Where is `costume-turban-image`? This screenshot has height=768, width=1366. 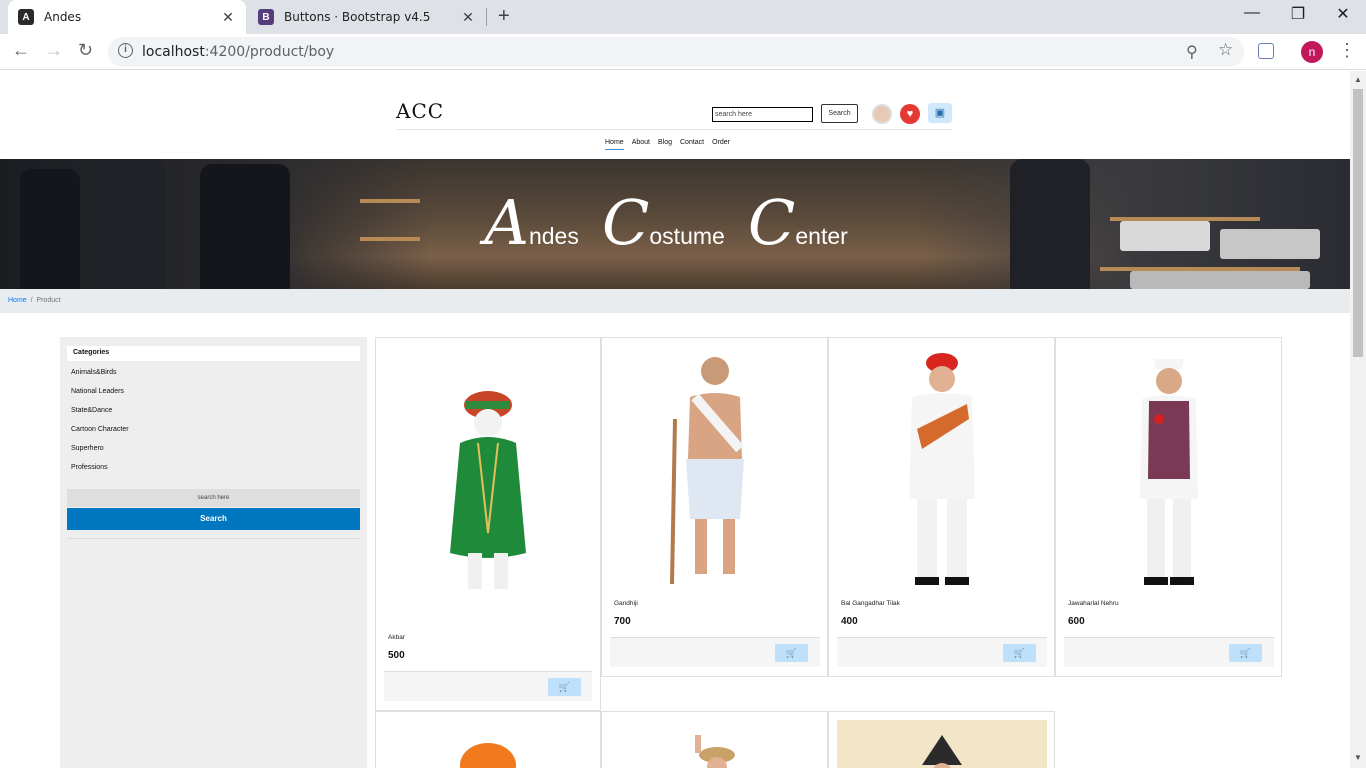 costume-turban-image is located at coordinates (488, 755).